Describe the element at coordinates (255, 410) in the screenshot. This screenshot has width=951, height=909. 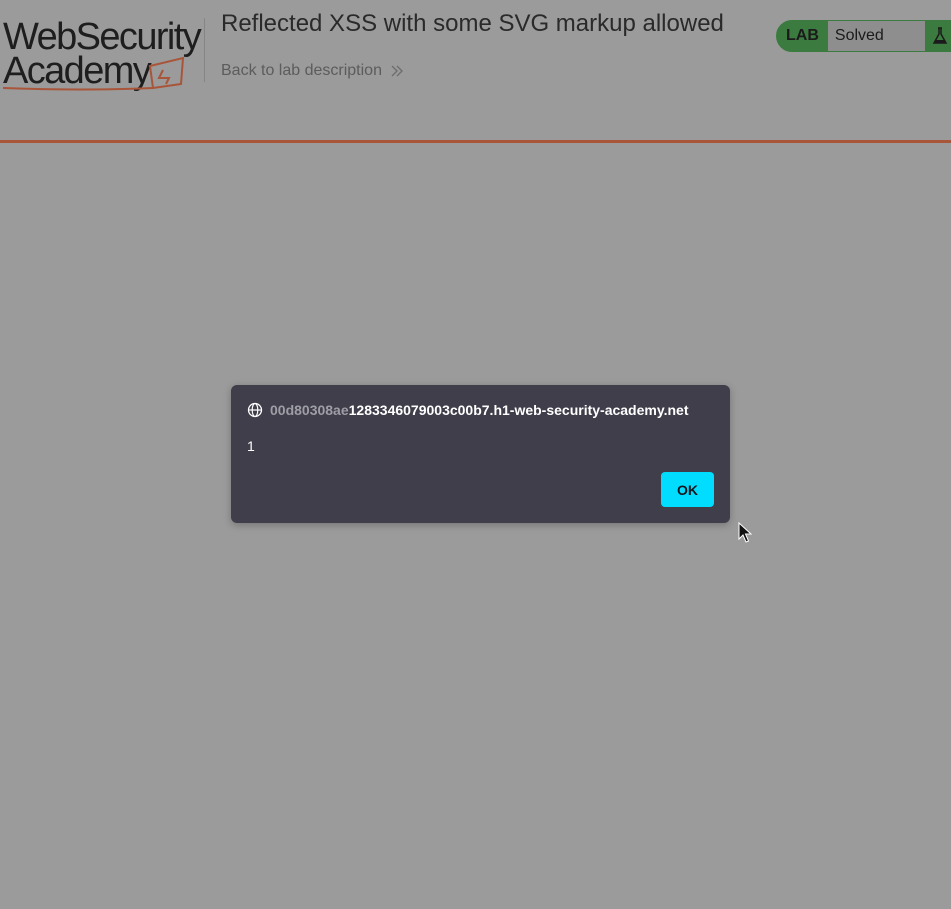
I see `globe-icon` at that location.